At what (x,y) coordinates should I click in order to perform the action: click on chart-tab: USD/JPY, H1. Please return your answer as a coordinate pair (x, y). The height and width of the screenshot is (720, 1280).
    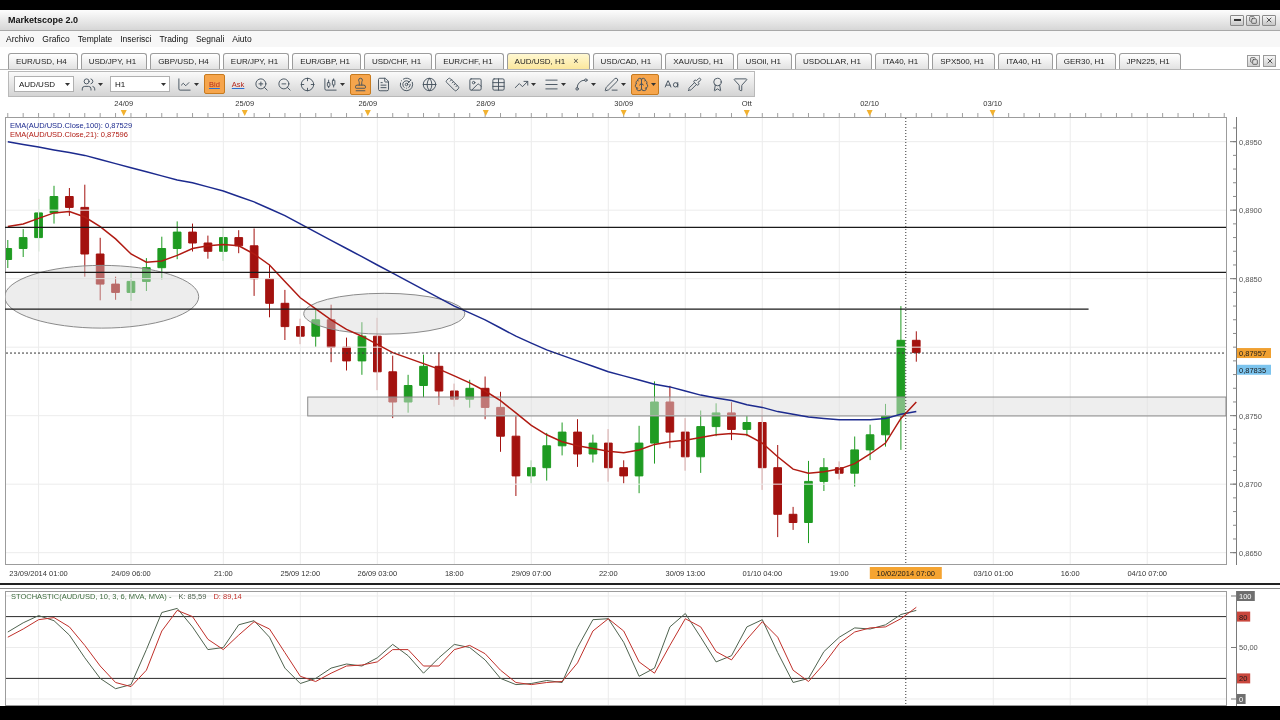
    Looking at the image, I should click on (114, 61).